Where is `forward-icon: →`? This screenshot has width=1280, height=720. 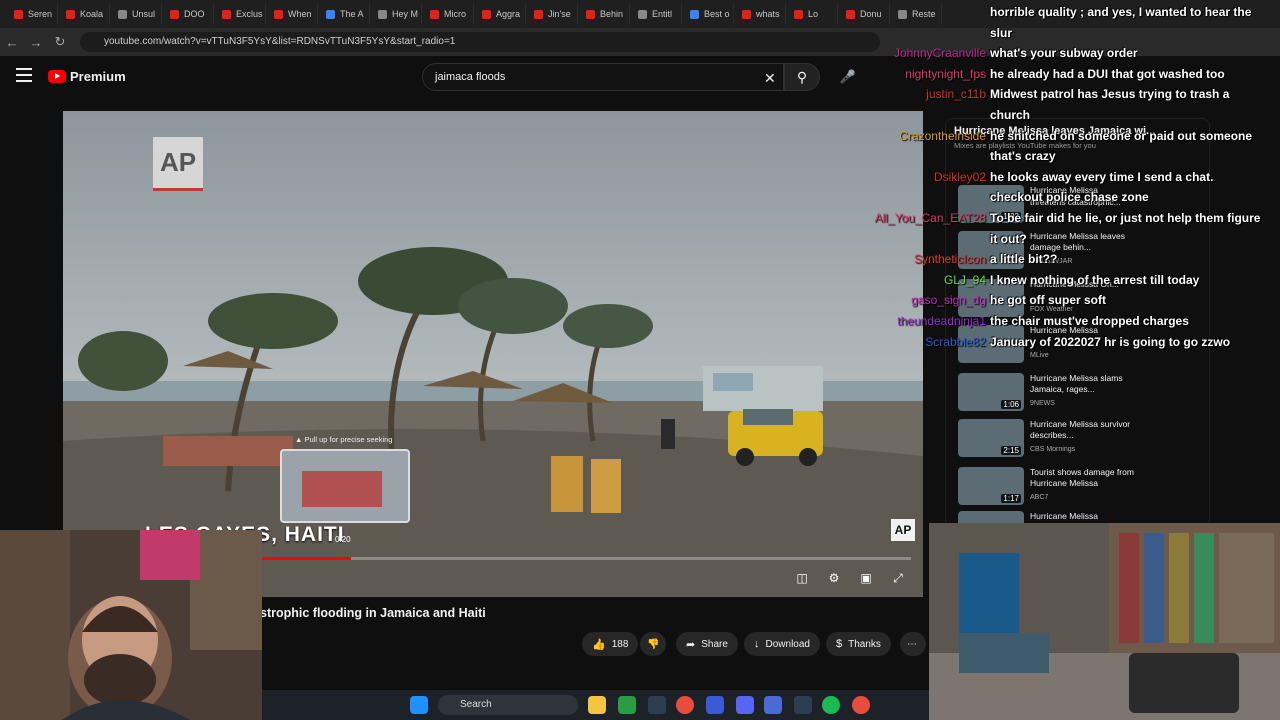 forward-icon: → is located at coordinates (36, 42).